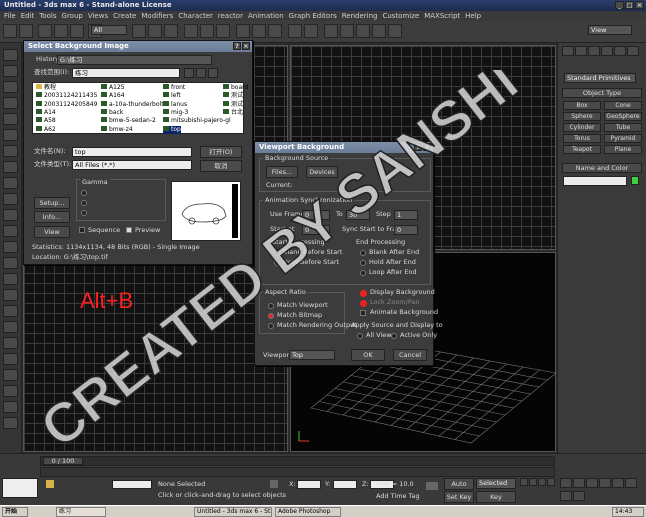  What do you see at coordinates (277, 254) in the screenshot?
I see `blank-before-radio-icon` at bounding box center [277, 254].